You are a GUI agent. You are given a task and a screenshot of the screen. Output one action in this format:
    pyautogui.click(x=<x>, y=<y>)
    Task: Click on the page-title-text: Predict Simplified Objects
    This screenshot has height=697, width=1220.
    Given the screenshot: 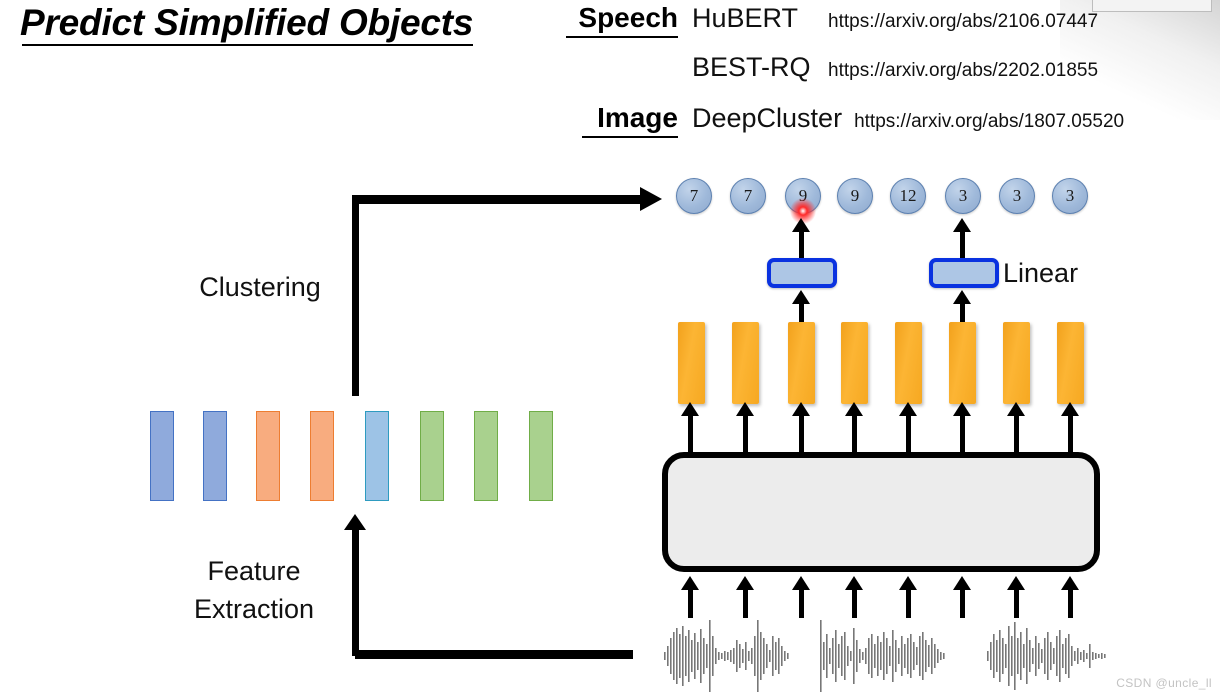 What is the action you would take?
    pyautogui.click(x=247, y=22)
    